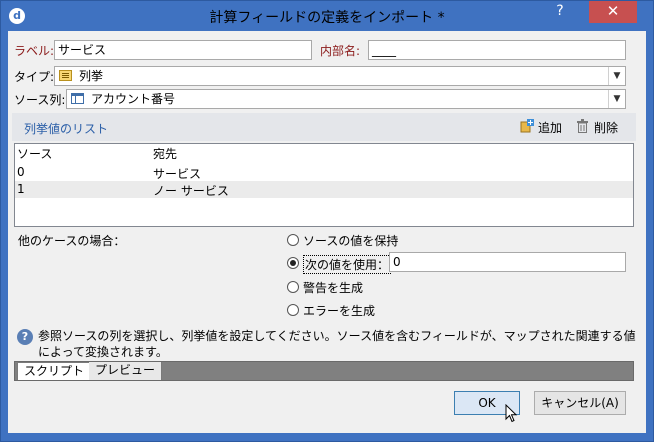 The width and height of the screenshot is (654, 442). I want to click on info-icon: ?, so click(25, 337).